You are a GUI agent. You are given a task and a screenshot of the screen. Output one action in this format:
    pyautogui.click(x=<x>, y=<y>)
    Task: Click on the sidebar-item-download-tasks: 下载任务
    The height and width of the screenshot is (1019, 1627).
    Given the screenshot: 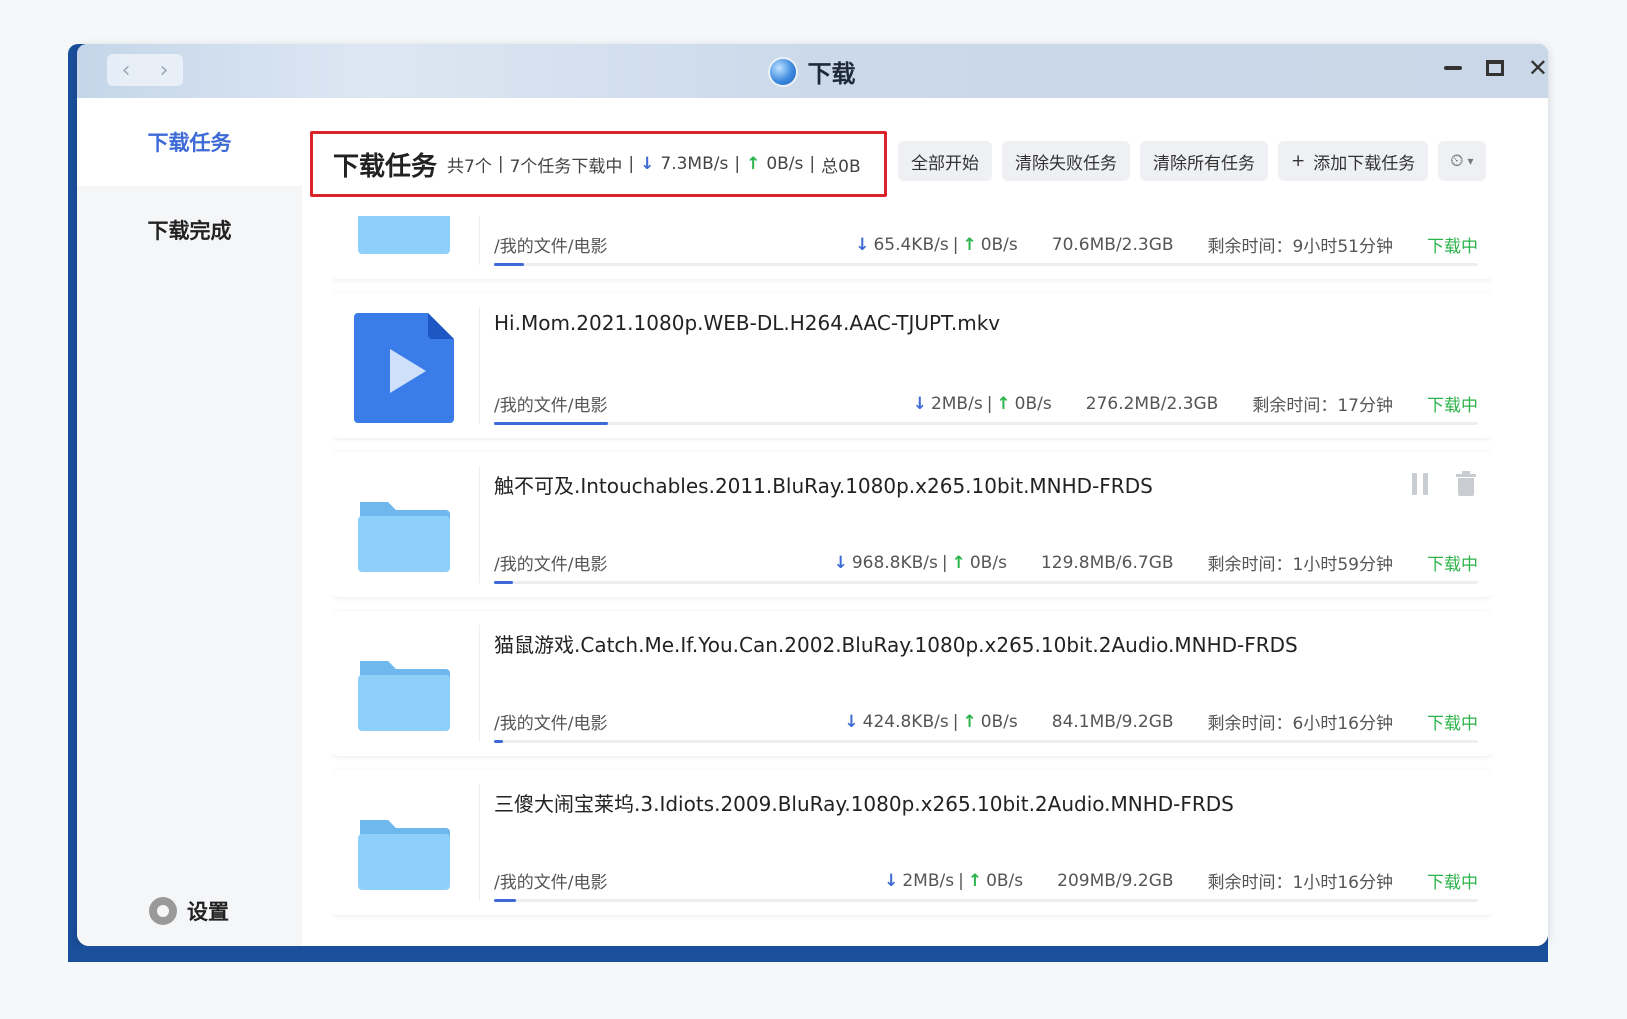 What is the action you would take?
    pyautogui.click(x=189, y=142)
    